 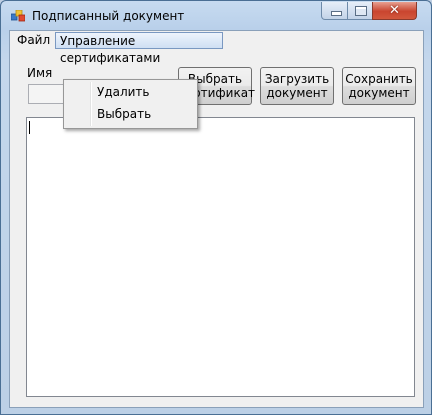 What do you see at coordinates (18, 16) in the screenshot?
I see `app-icon` at bounding box center [18, 16].